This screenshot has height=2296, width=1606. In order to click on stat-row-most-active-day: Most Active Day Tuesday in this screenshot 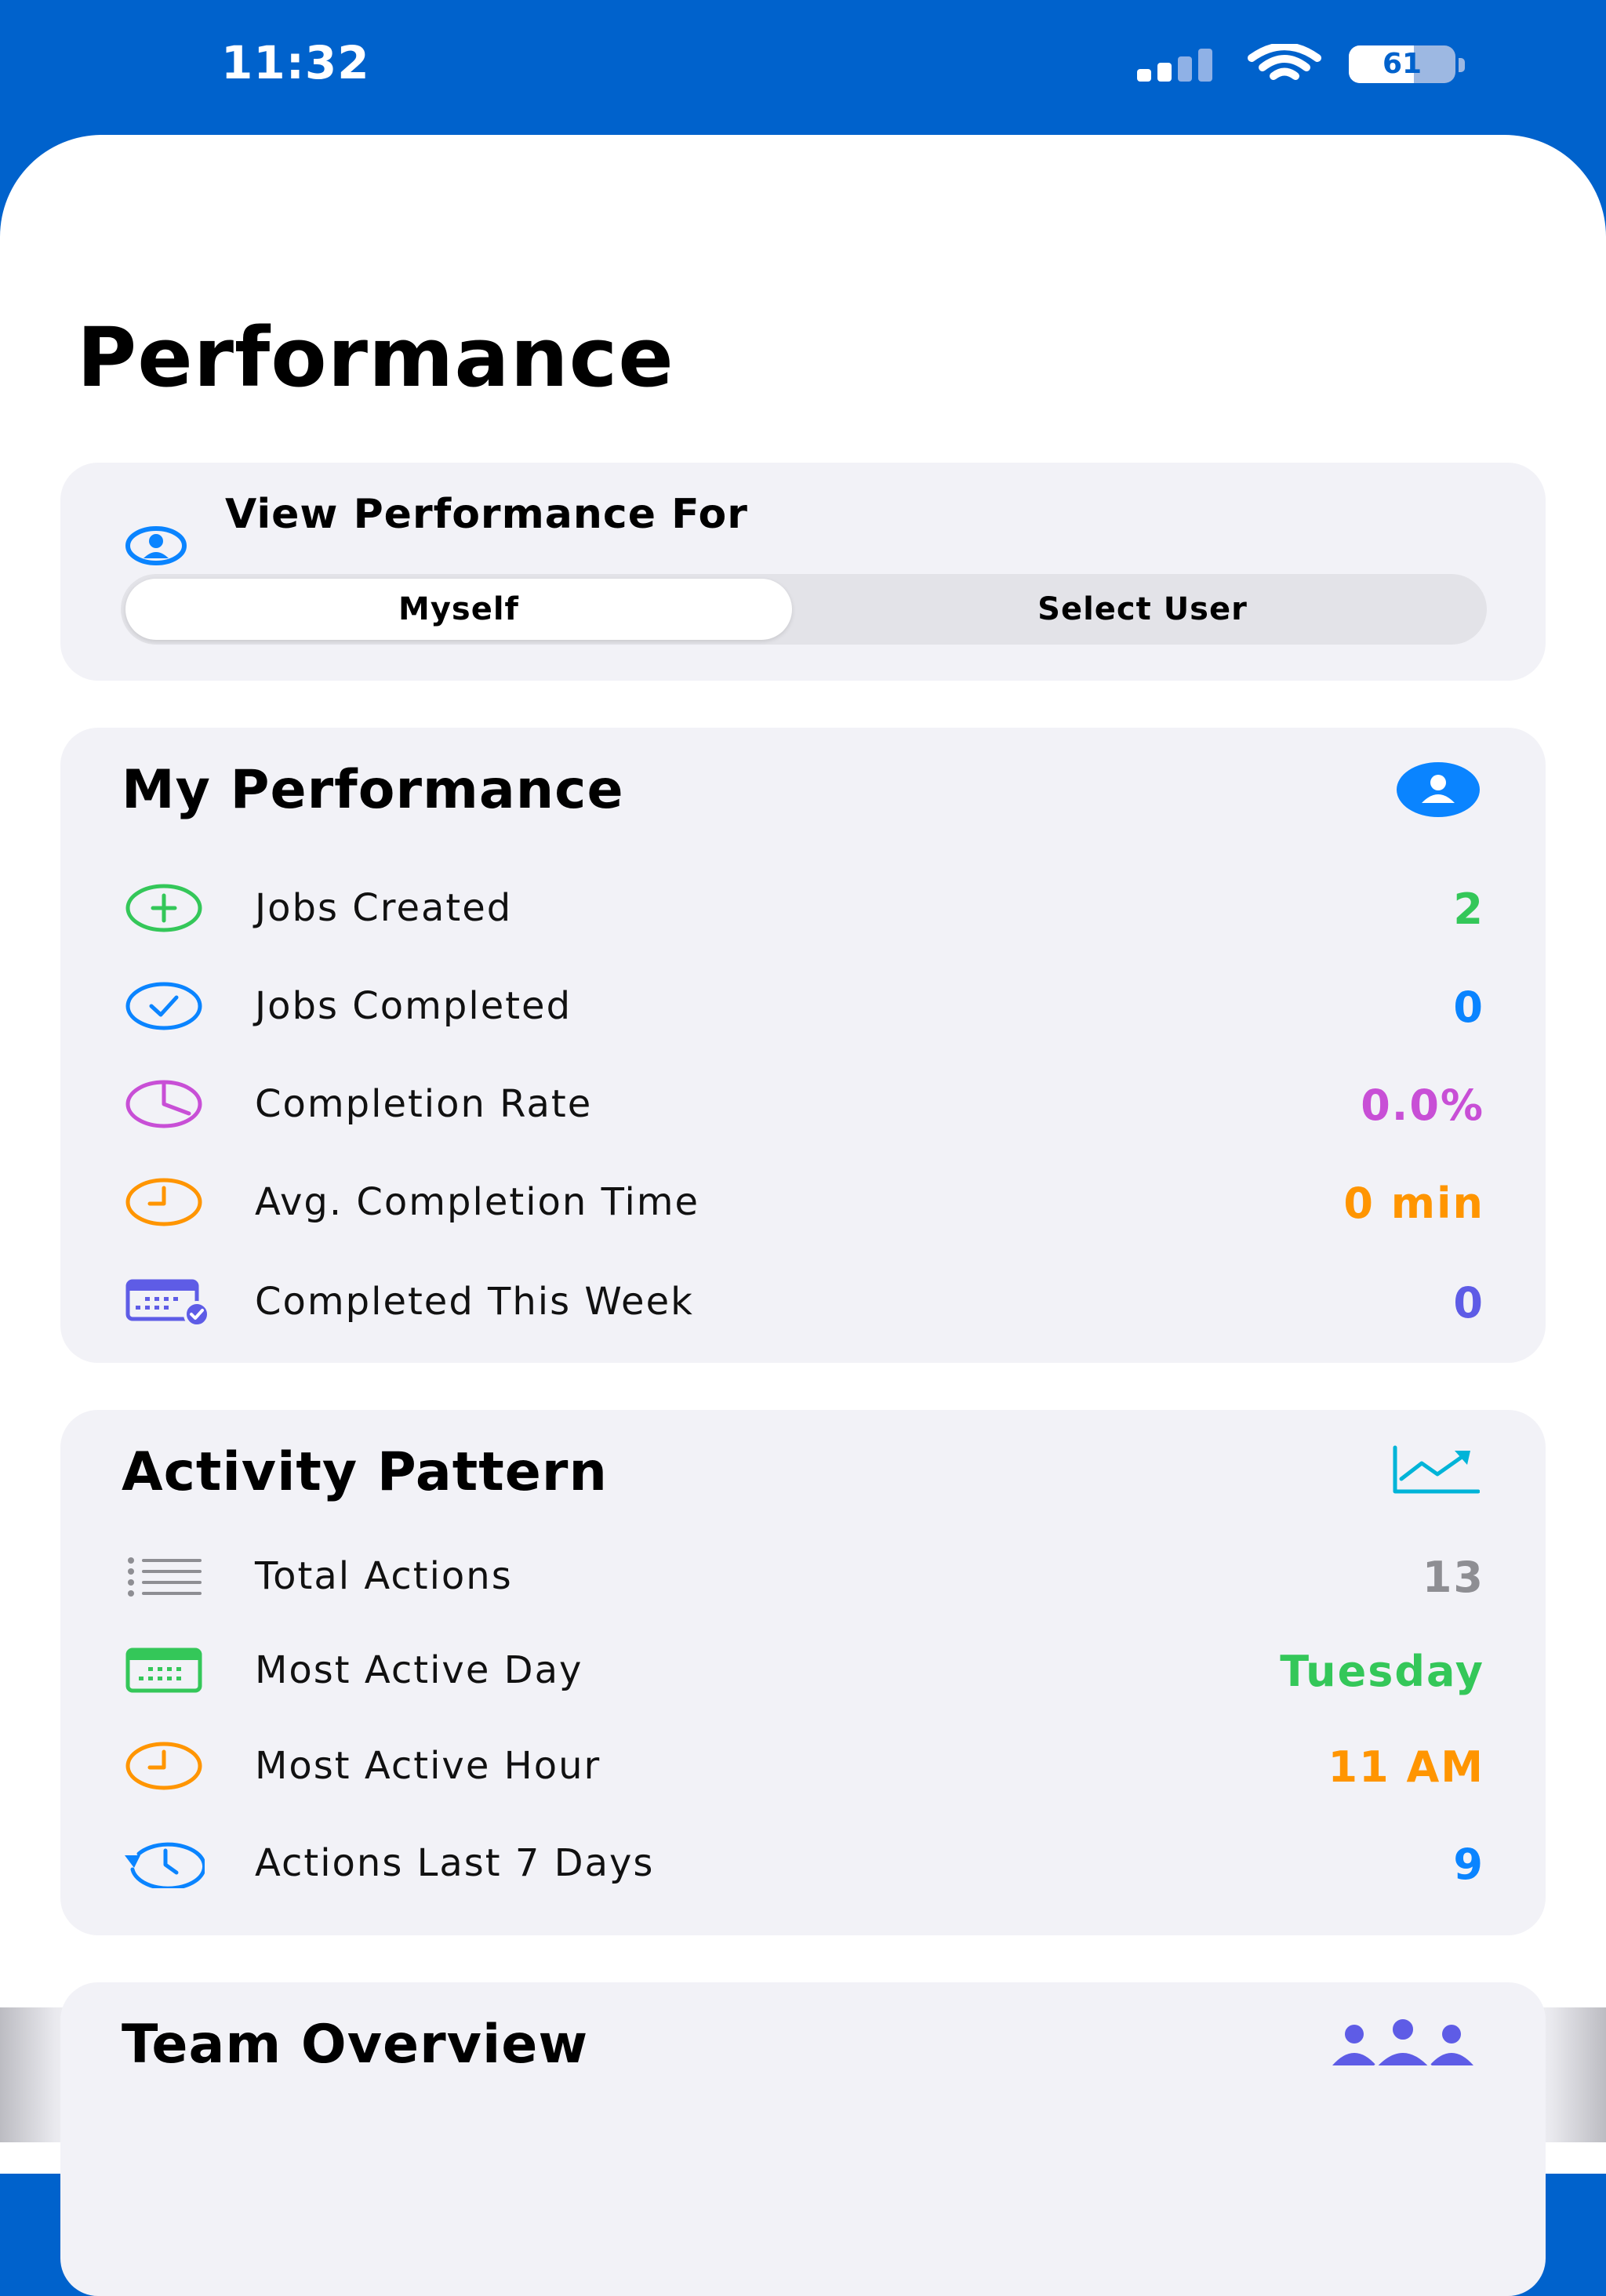, I will do `click(803, 1670)`.